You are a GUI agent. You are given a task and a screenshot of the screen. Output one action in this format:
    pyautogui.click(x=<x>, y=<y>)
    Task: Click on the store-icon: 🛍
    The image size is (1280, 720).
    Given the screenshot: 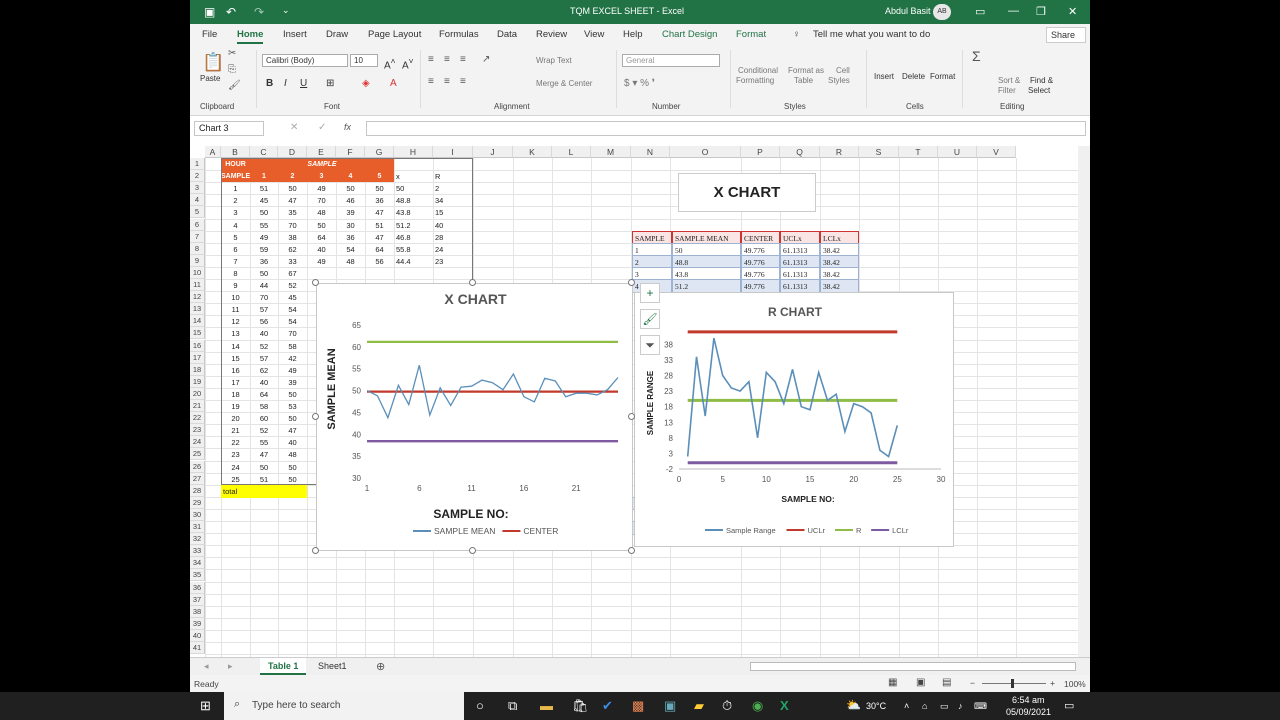 What is the action you would take?
    pyautogui.click(x=580, y=706)
    